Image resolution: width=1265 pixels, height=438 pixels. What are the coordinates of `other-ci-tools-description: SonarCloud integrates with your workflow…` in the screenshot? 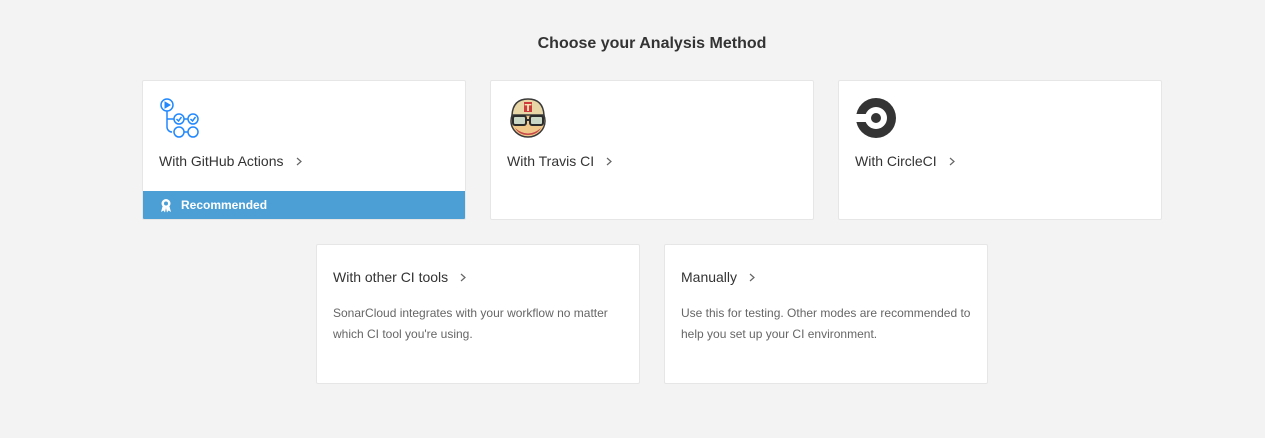 It's located at (470, 323).